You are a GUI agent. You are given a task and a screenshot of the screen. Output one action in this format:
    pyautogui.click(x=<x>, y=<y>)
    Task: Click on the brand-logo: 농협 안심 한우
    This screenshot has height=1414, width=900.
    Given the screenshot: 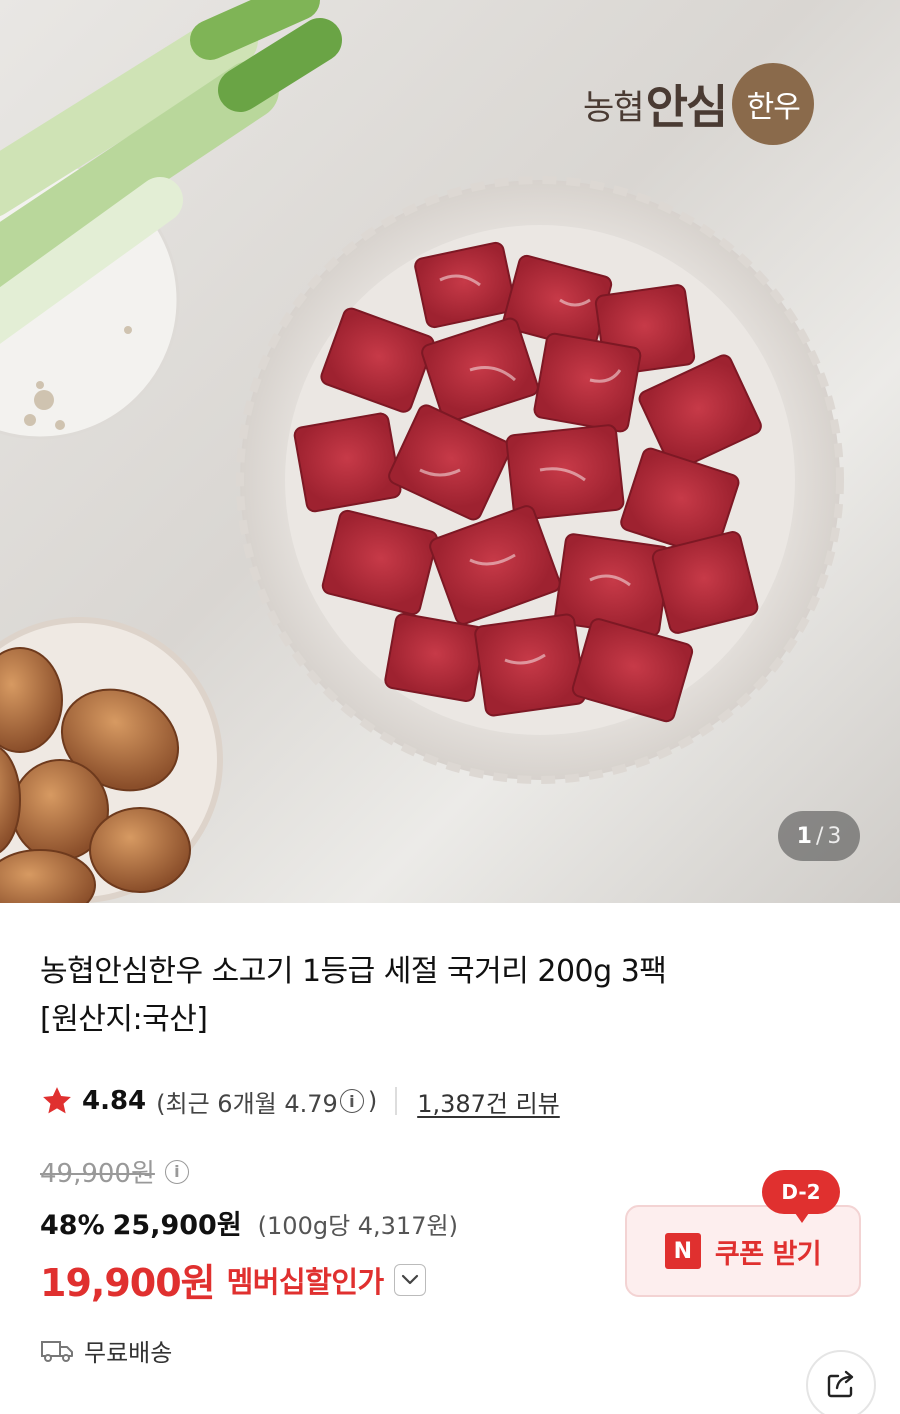 What is the action you would take?
    pyautogui.click(x=699, y=104)
    